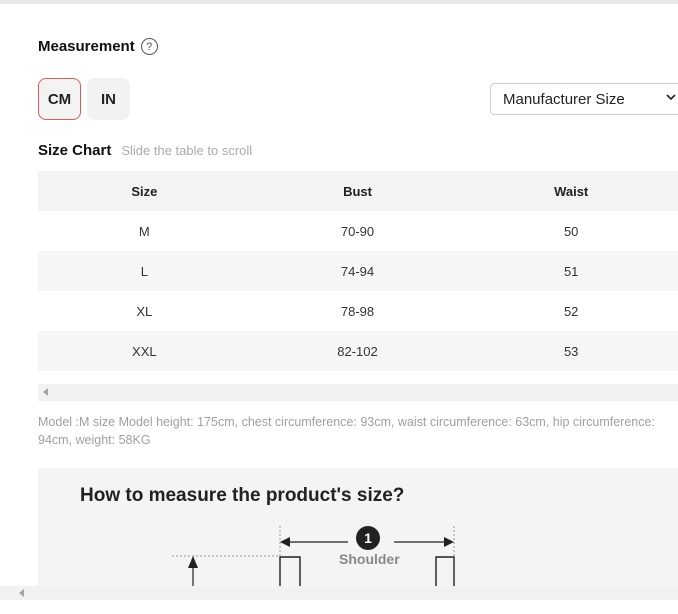 This screenshot has height=614, width=678. I want to click on cell-waist: 53, so click(571, 351).